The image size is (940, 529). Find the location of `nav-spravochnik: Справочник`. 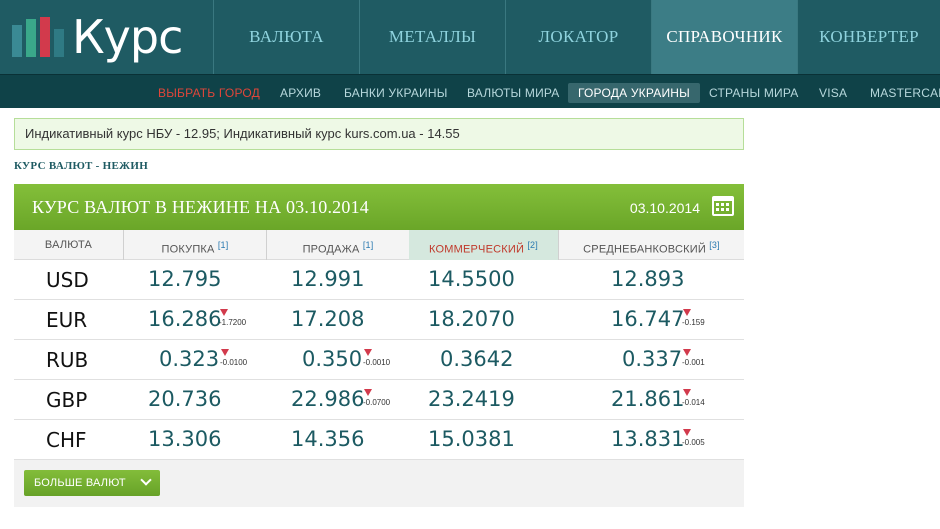

nav-spravochnik: Справочник is located at coordinates (724, 37).